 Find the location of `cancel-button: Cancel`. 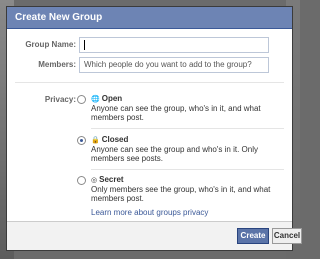

cancel-button: Cancel is located at coordinates (287, 236).